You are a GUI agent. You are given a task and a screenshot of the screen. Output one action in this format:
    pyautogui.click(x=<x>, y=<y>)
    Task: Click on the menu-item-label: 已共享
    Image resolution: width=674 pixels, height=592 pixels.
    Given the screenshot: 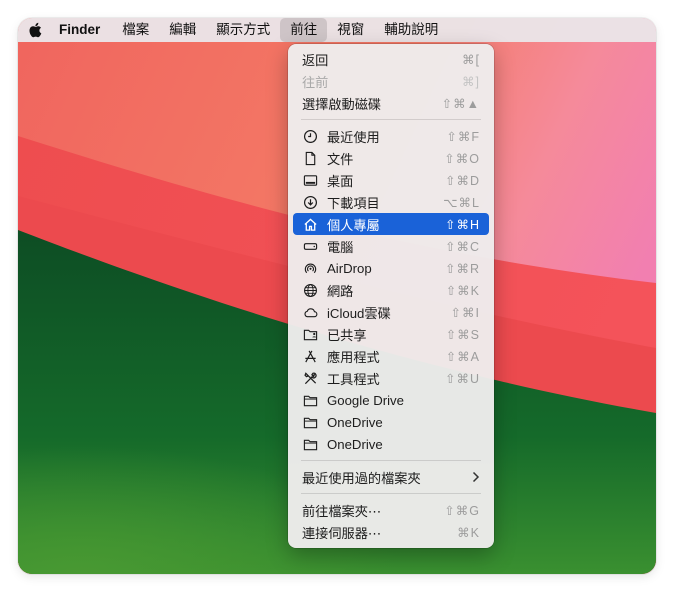 What is the action you would take?
    pyautogui.click(x=347, y=335)
    